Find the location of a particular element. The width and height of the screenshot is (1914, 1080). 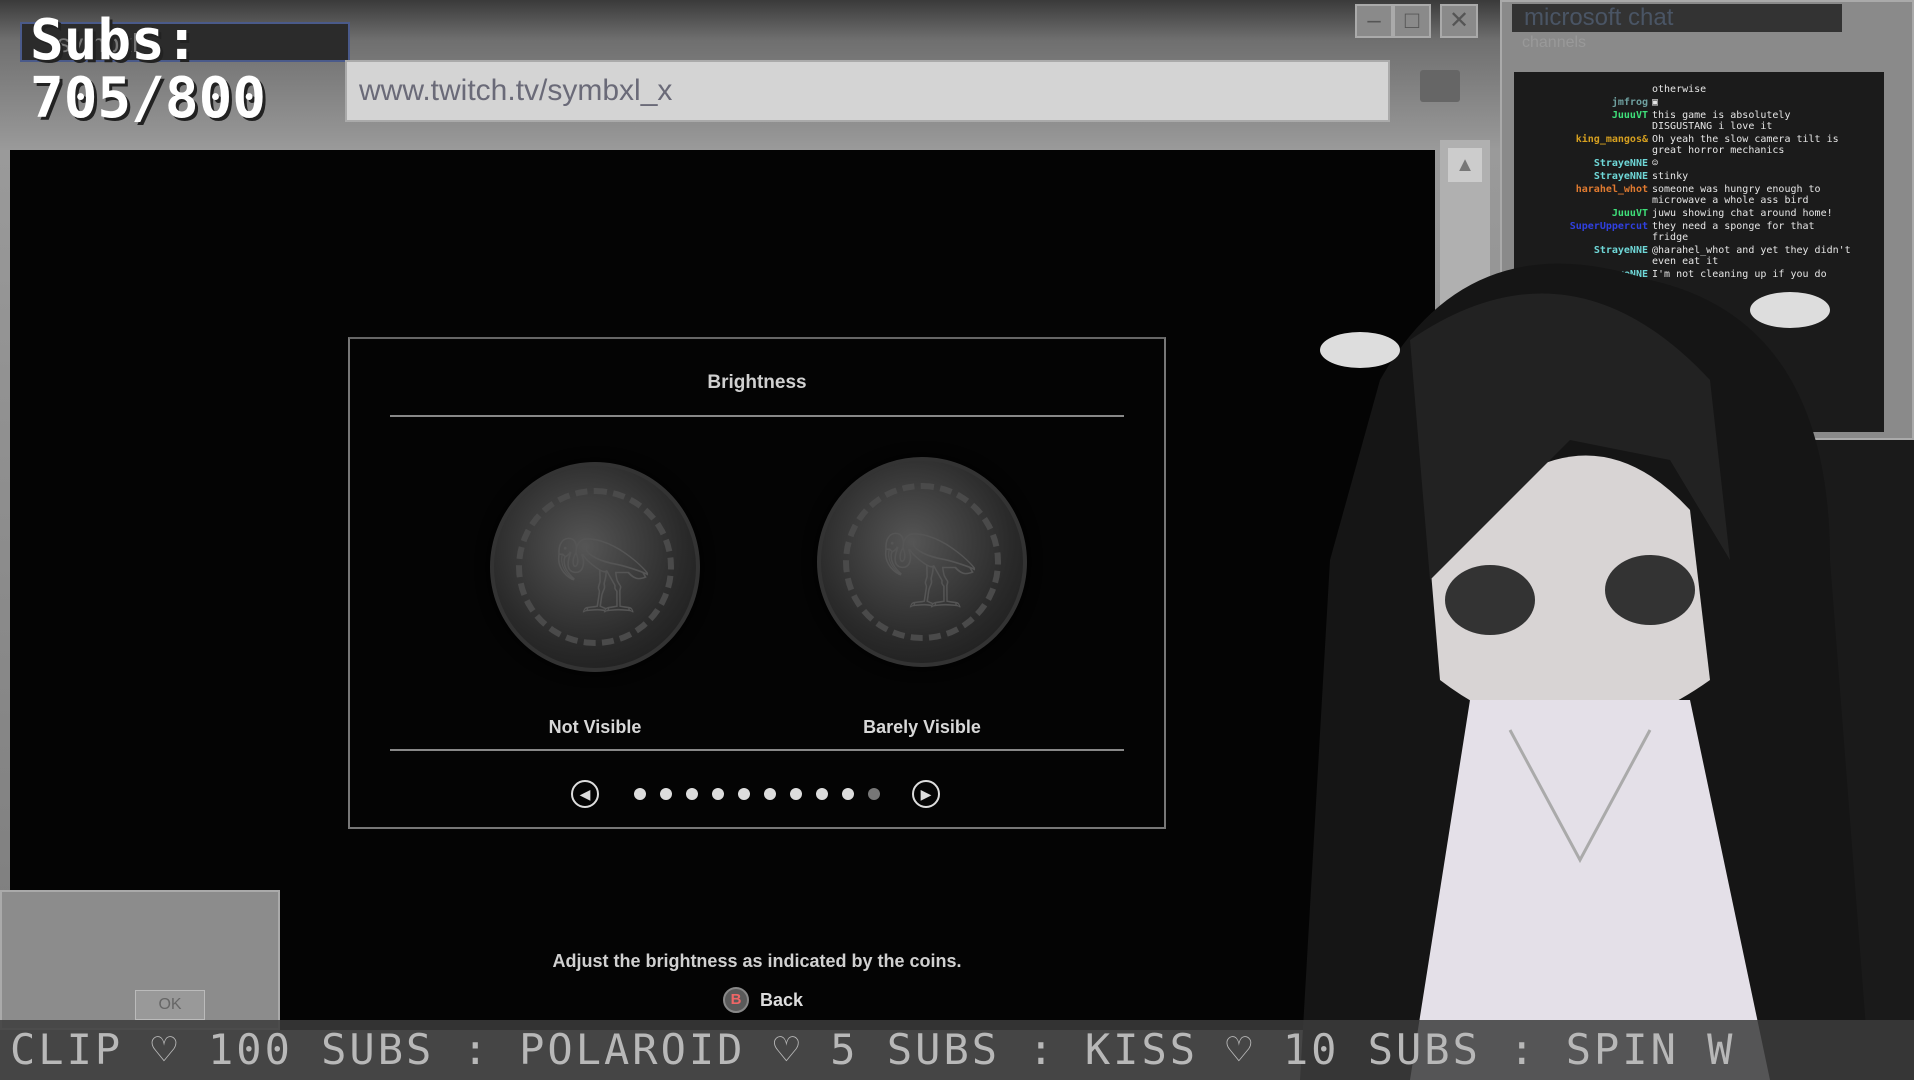

chat-text: they need a sponge for that fridge is located at coordinates (1733, 232).